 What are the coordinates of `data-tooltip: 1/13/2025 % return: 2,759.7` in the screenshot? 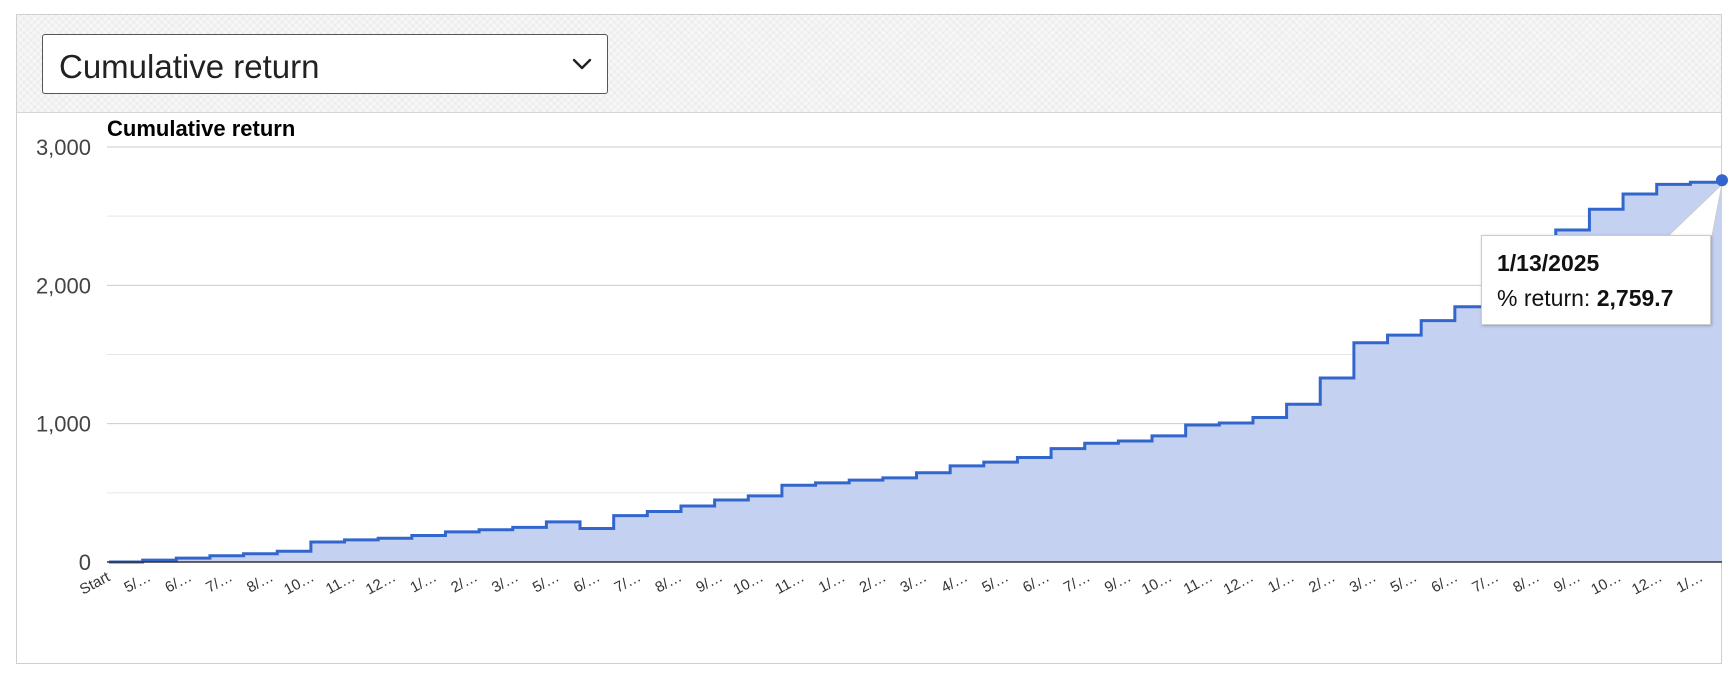 It's located at (1596, 280).